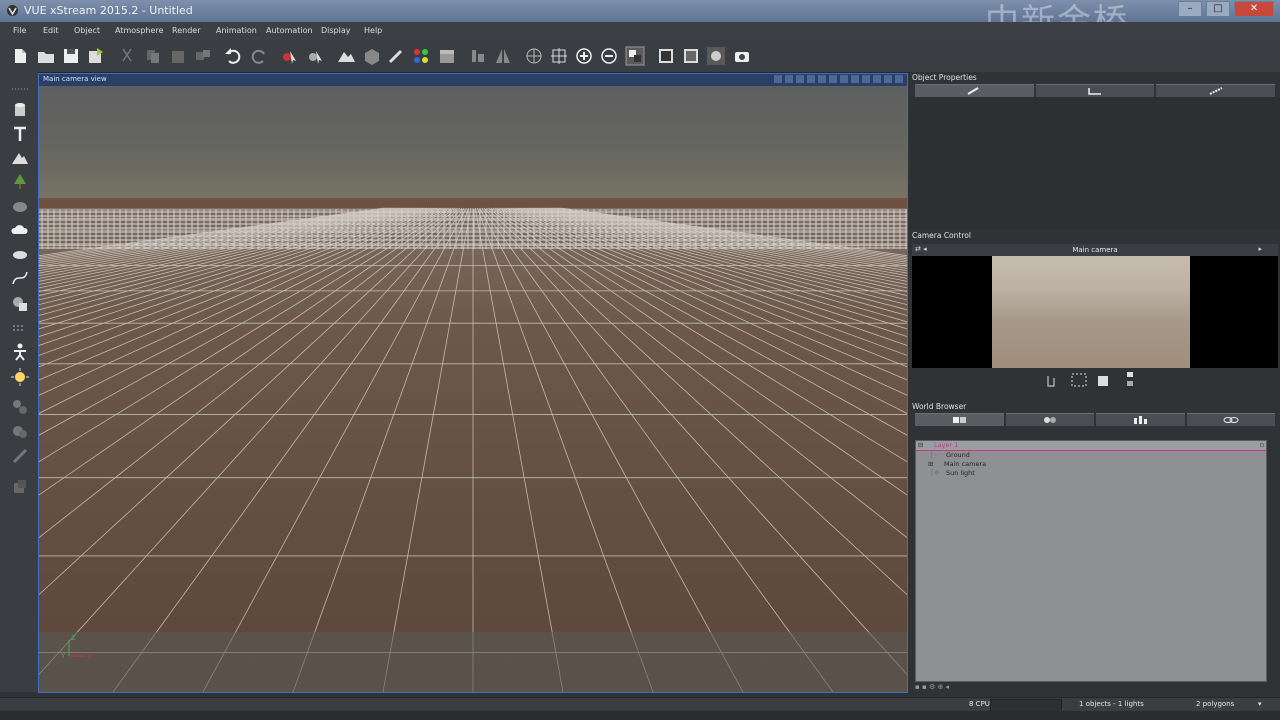 Image resolution: width=1280 pixels, height=720 pixels. What do you see at coordinates (1091, 446) in the screenshot?
I see `list-item: ⊟ Layer 1 ▫` at bounding box center [1091, 446].